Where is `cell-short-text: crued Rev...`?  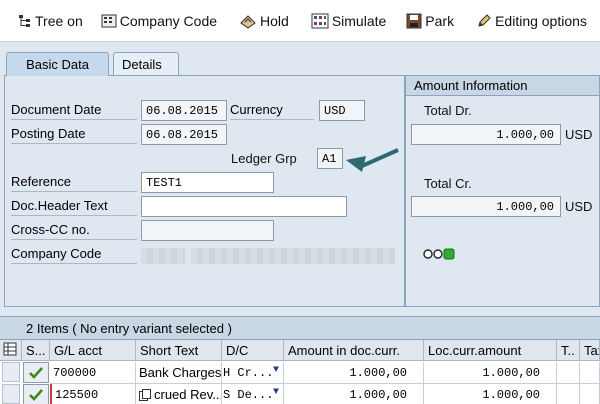 cell-short-text: crued Rev... is located at coordinates (179, 394).